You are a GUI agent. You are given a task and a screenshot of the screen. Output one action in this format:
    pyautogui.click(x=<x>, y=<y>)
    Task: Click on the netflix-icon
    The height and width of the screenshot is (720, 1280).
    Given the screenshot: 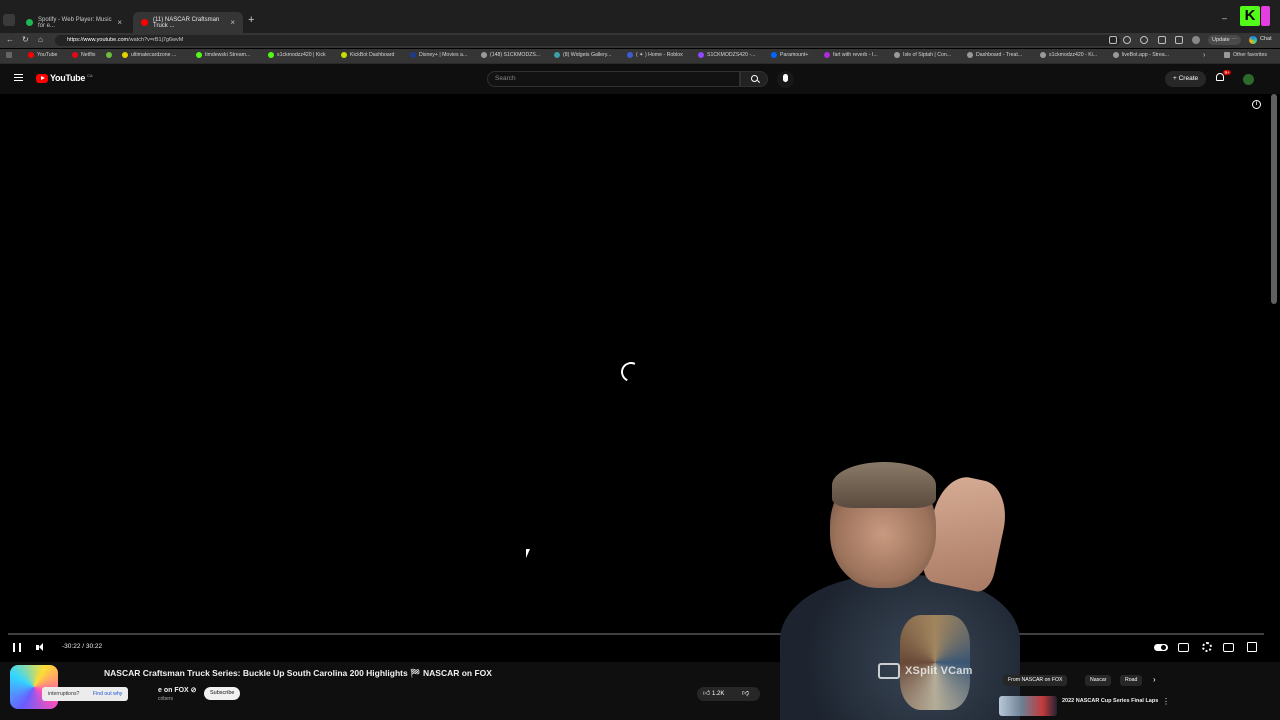 What is the action you would take?
    pyautogui.click(x=75, y=55)
    